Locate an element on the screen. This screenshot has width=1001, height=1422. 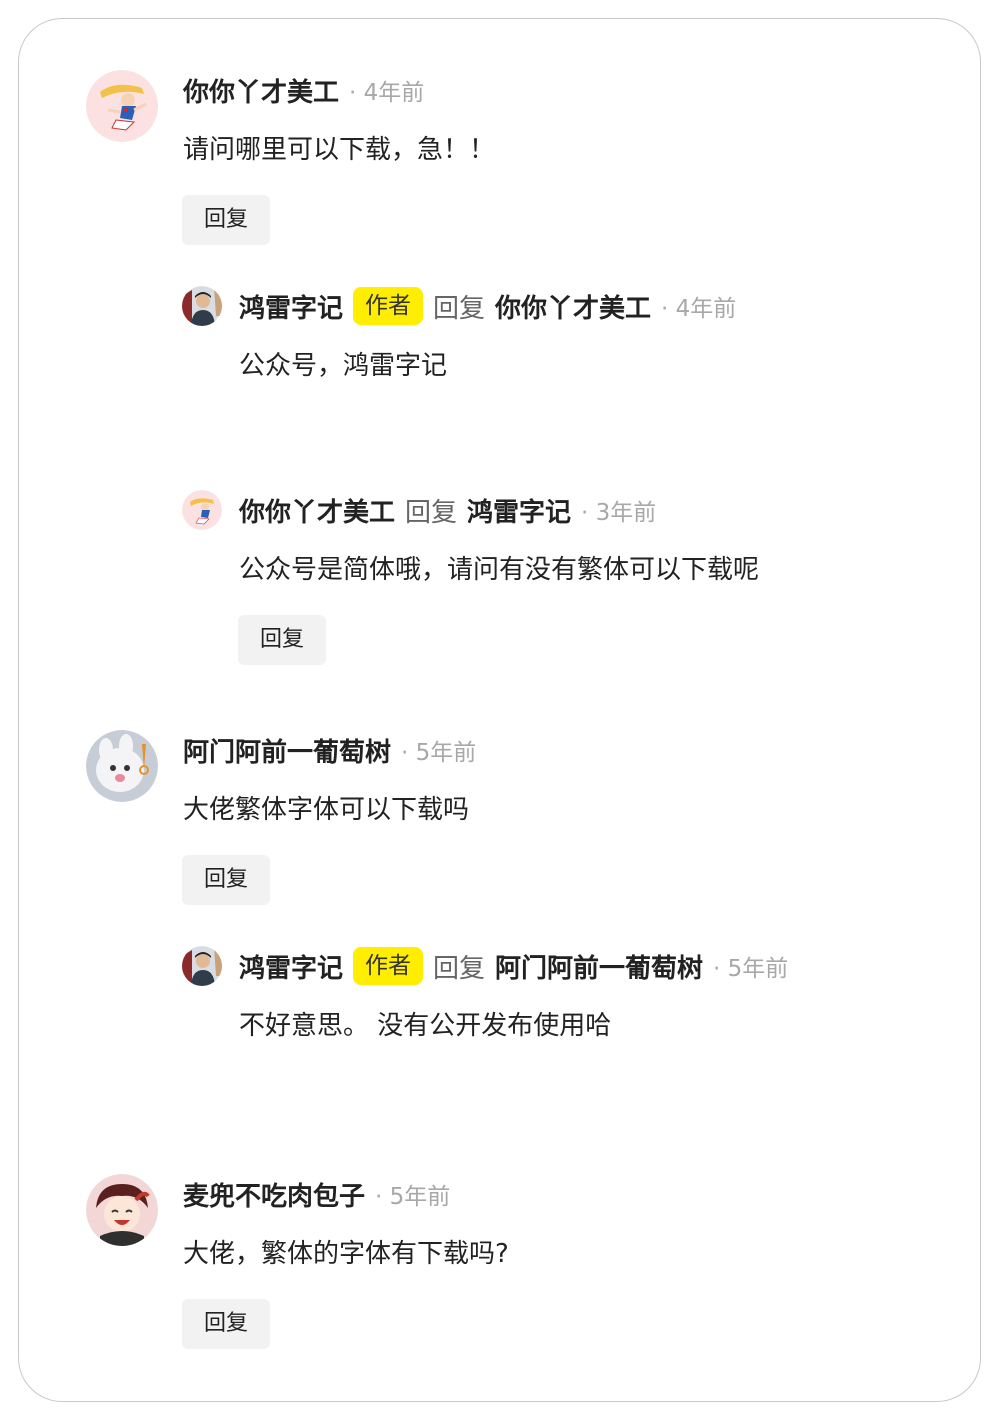
reply-header: 鸿雷字记 作者 回复 阿门阿前一葡萄树 · 5年前 is located at coordinates (513, 966).